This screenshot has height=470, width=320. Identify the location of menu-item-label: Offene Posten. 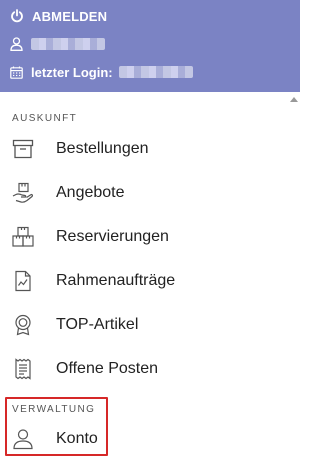
(107, 368).